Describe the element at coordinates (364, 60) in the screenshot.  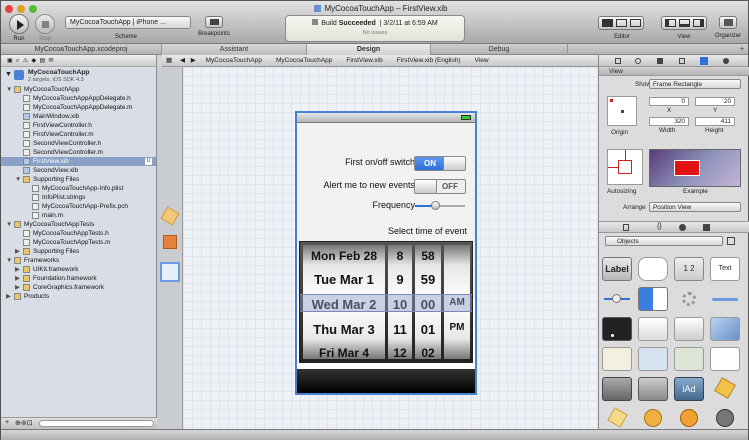
I see `jump-bar-item: FirstView.xib` at that location.